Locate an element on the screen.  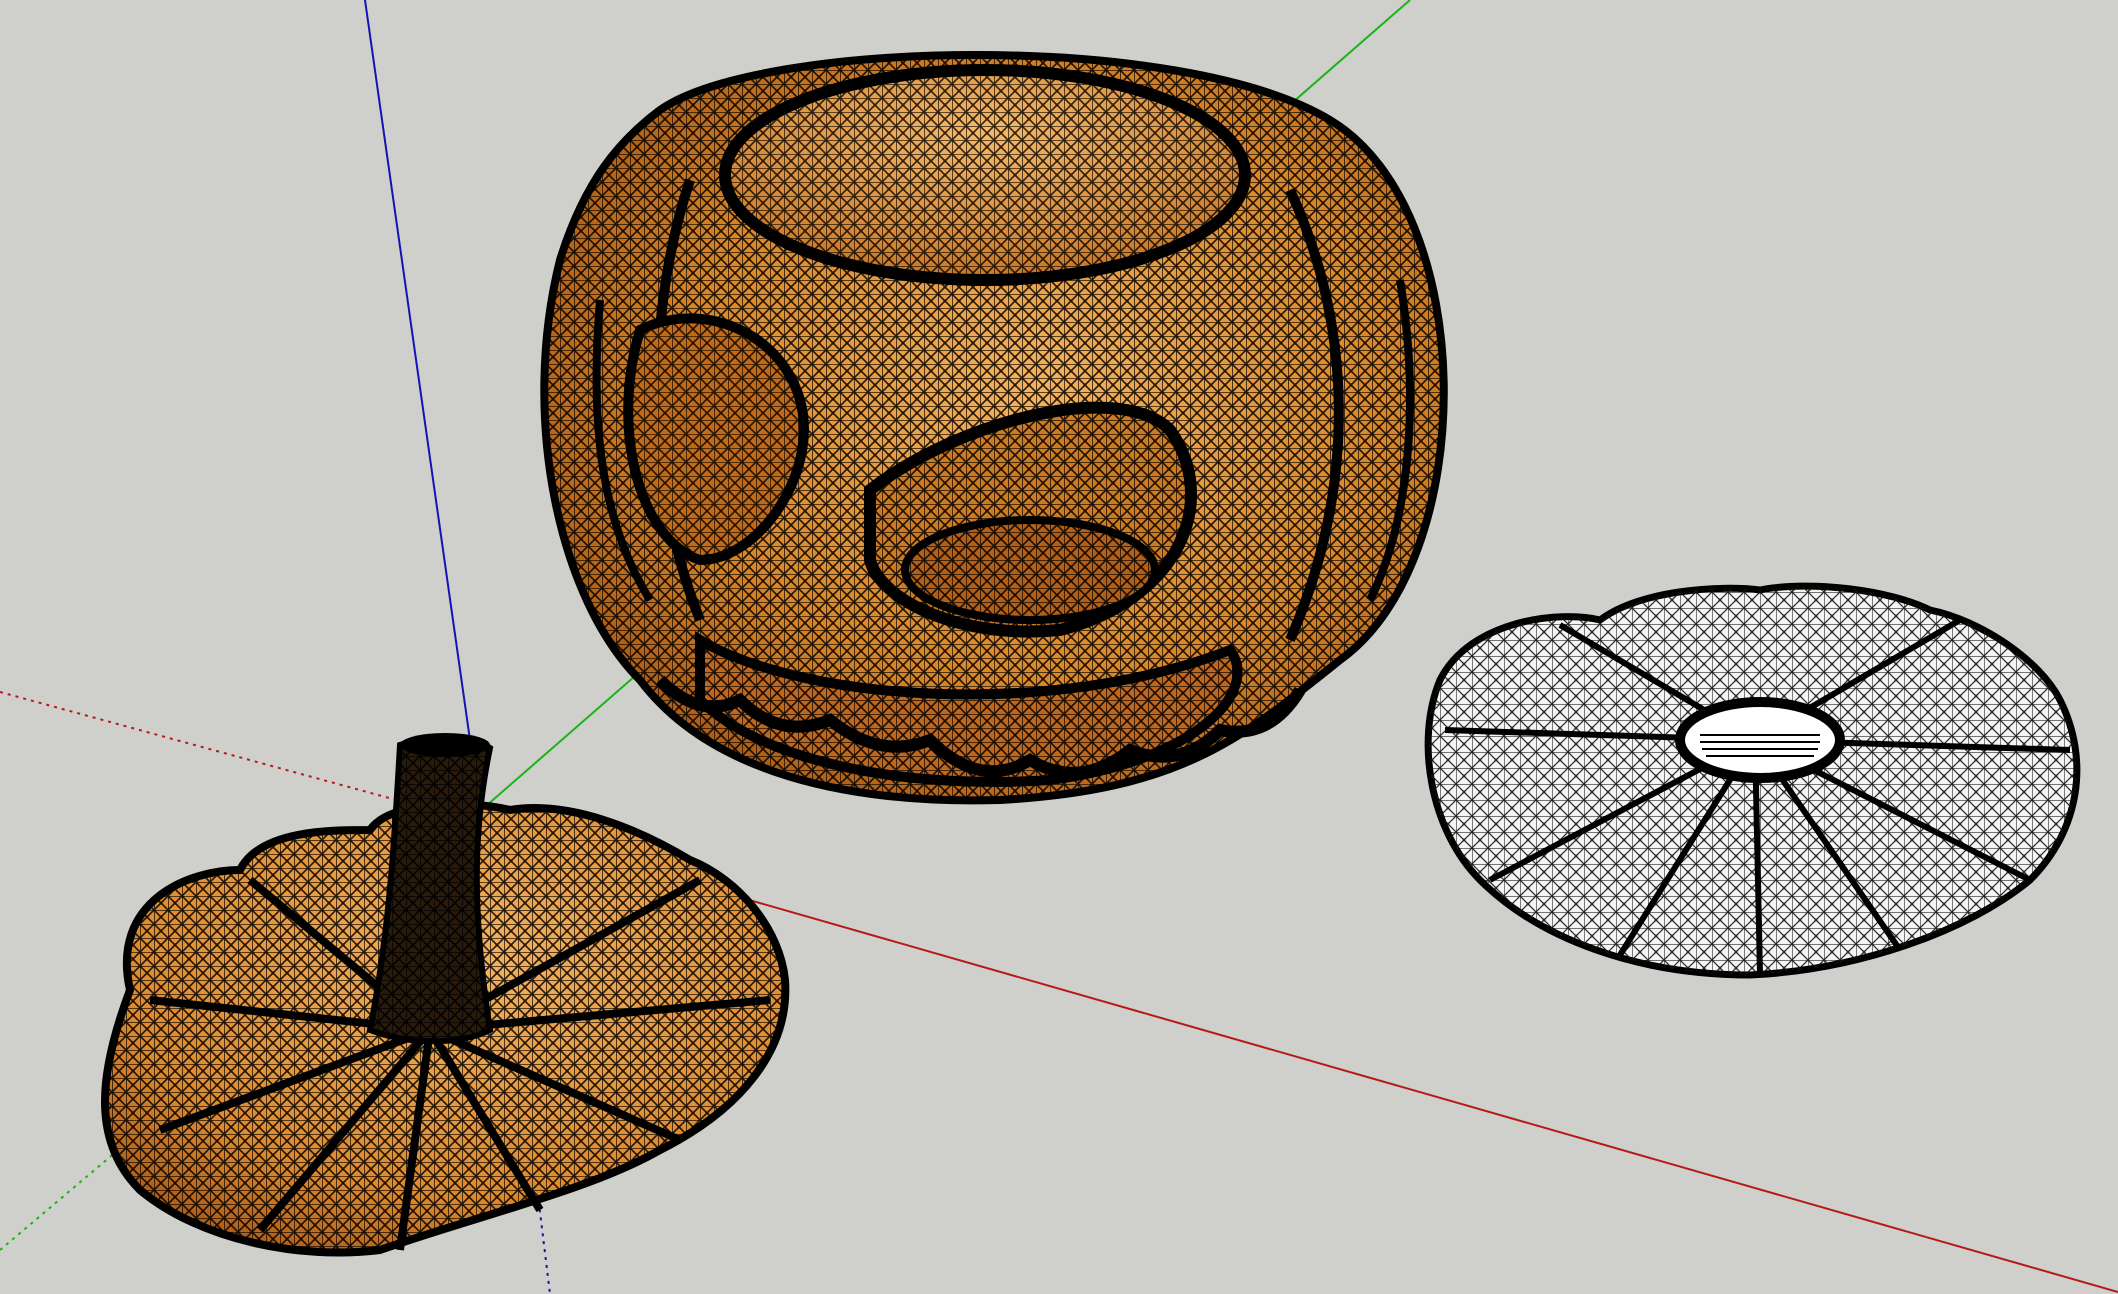
pumpkin-lid-with-stem is located at coordinates (445, 995).